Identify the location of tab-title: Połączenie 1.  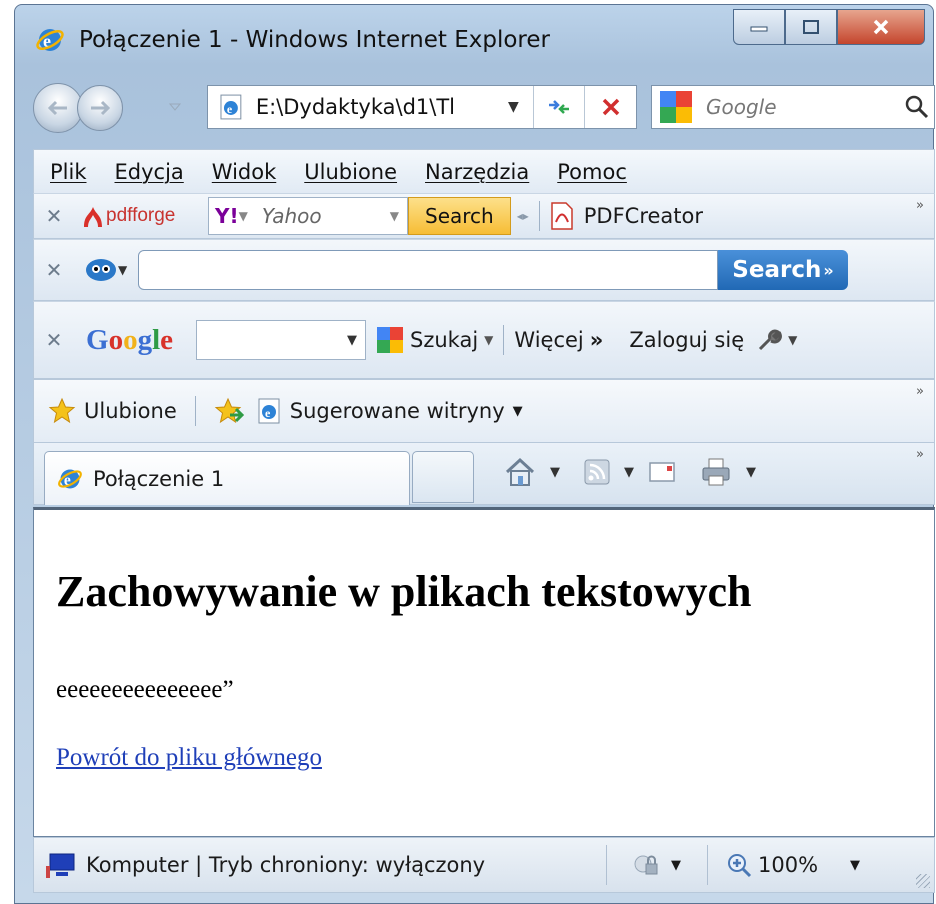
(159, 478).